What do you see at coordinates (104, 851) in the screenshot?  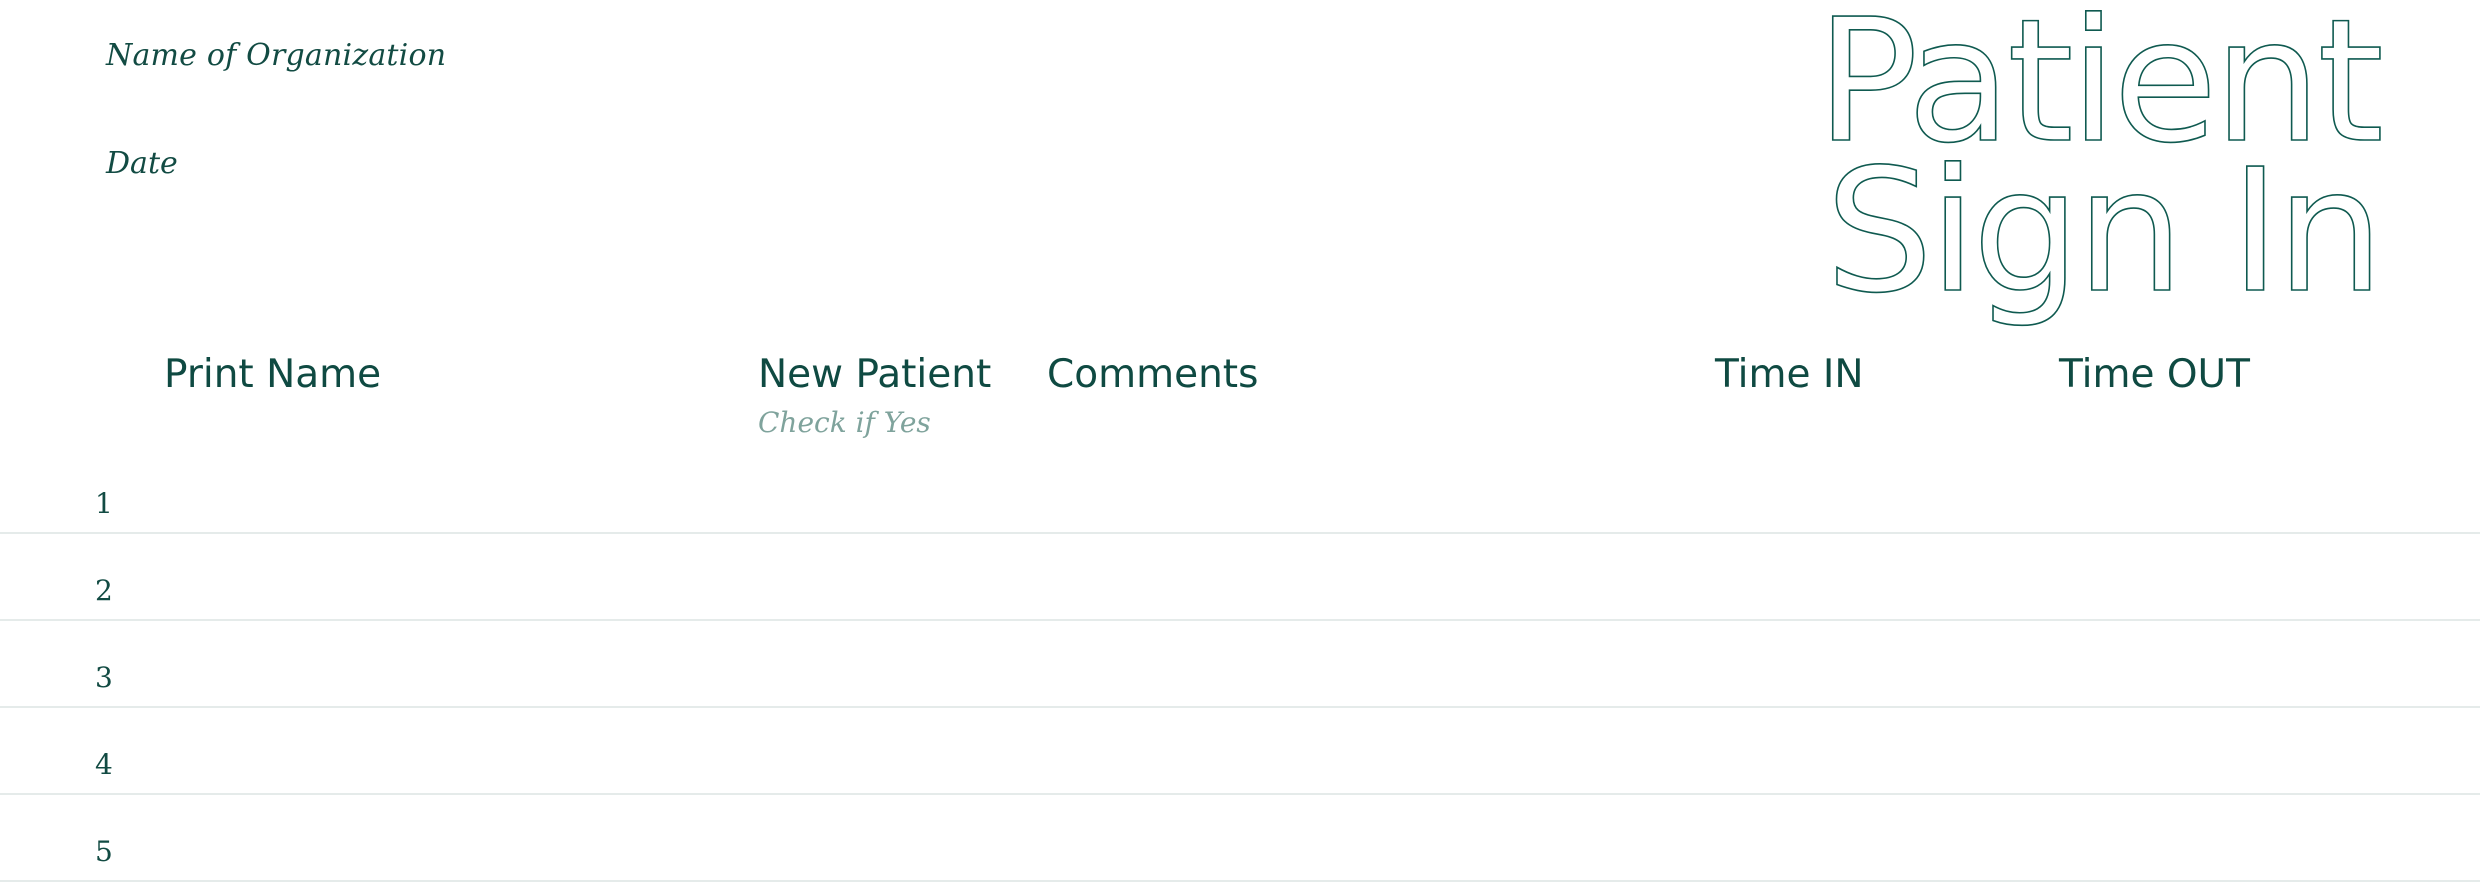 I see `row-number: 5` at bounding box center [104, 851].